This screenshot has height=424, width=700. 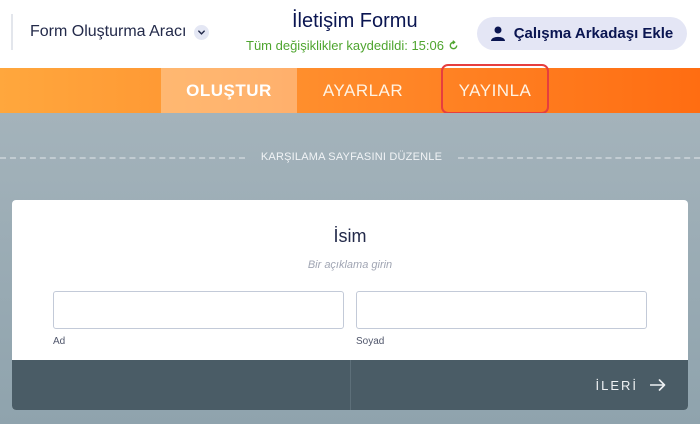 What do you see at coordinates (495, 90) in the screenshot?
I see `tab-publish: YAYINLA` at bounding box center [495, 90].